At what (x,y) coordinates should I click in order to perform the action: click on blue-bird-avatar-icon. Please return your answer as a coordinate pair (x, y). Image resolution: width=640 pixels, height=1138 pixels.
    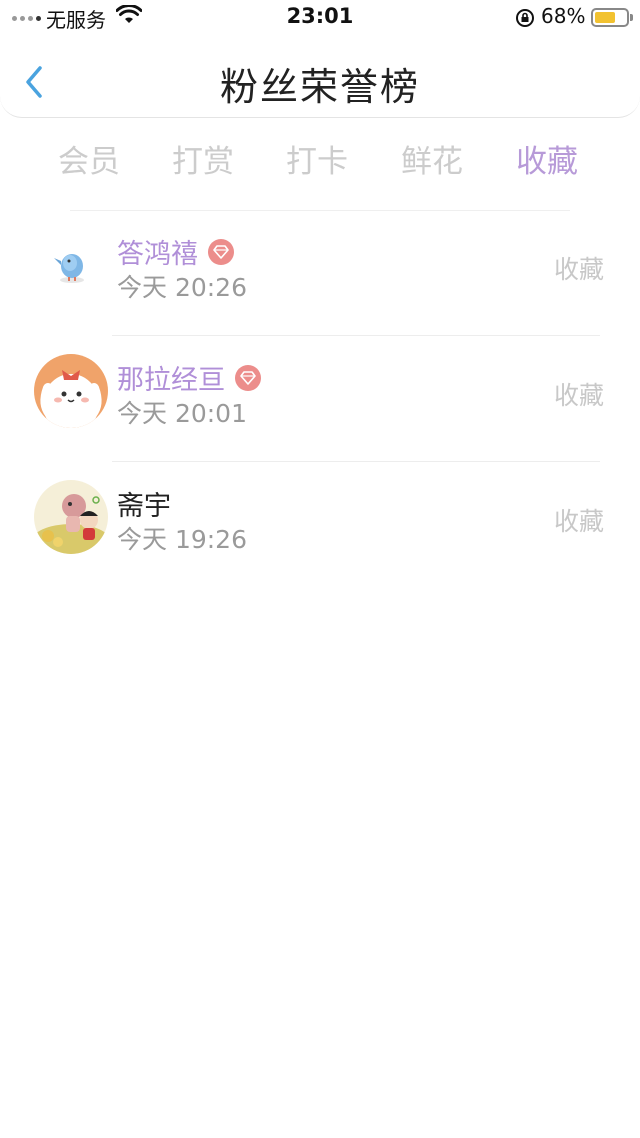
    Looking at the image, I should click on (71, 265).